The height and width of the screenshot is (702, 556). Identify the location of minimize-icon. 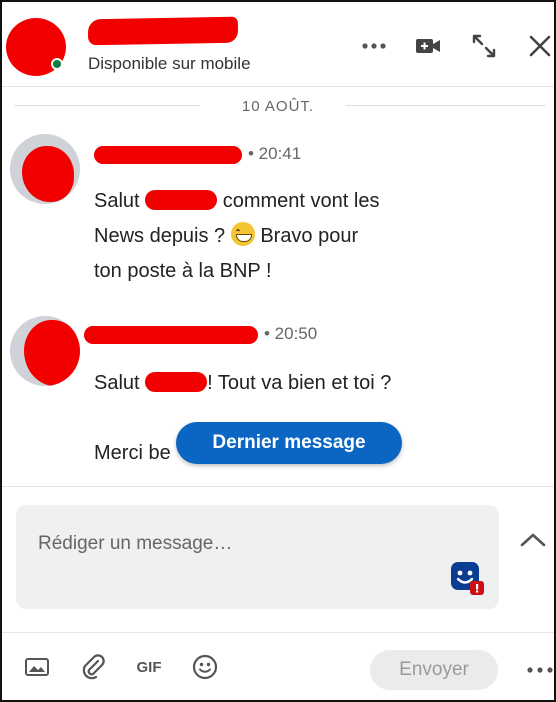
(484, 46).